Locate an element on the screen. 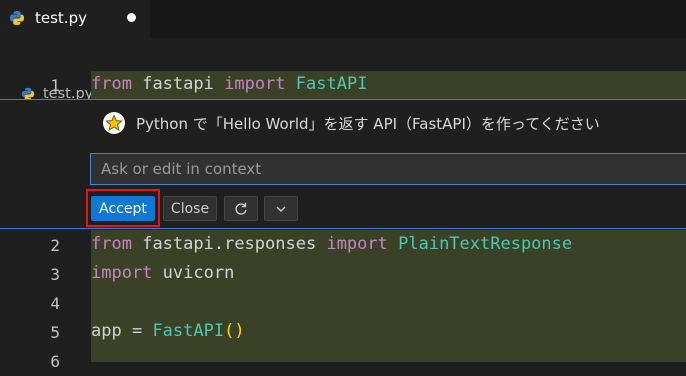 The width and height of the screenshot is (686, 376). code-text: import uvicorn is located at coordinates (163, 273).